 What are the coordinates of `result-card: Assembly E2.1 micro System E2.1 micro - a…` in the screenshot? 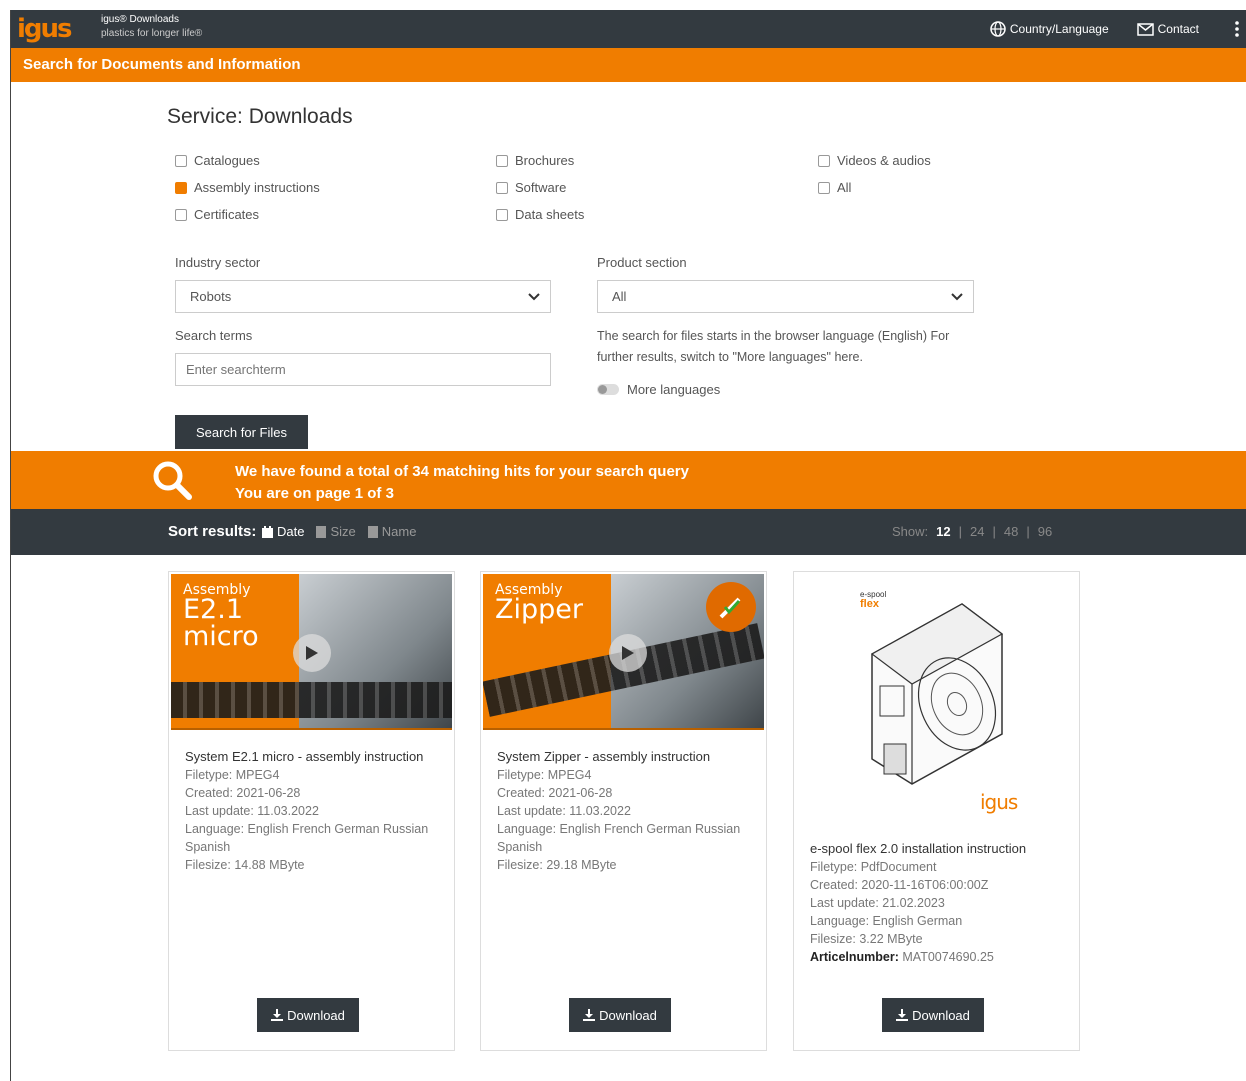 It's located at (311, 811).